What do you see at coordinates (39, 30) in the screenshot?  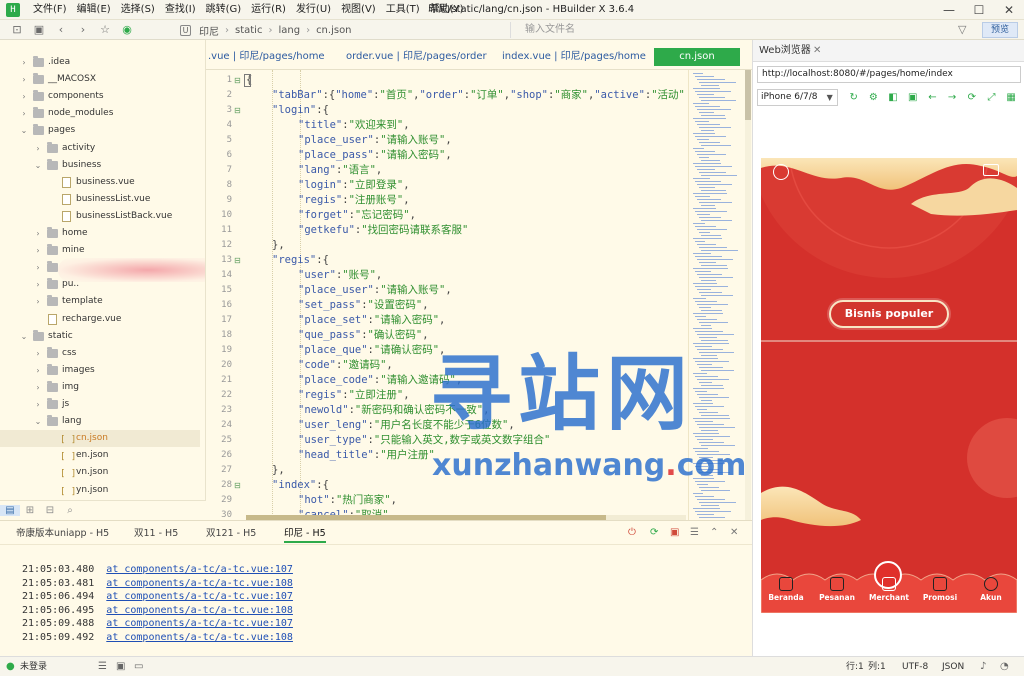 I see `save-icon: ▣` at bounding box center [39, 30].